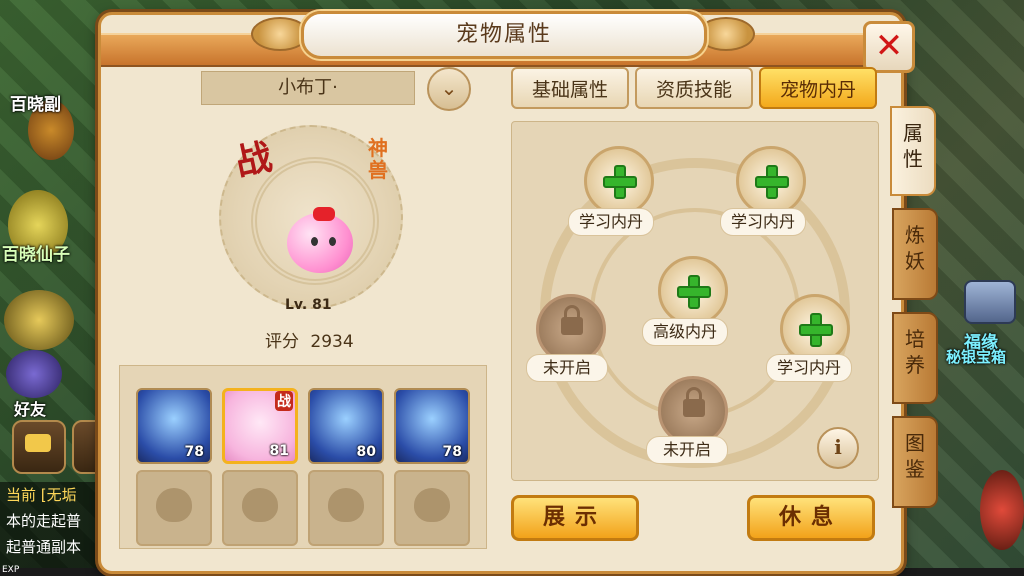  I want to click on side-tab-attributes: 属性, so click(913, 151).